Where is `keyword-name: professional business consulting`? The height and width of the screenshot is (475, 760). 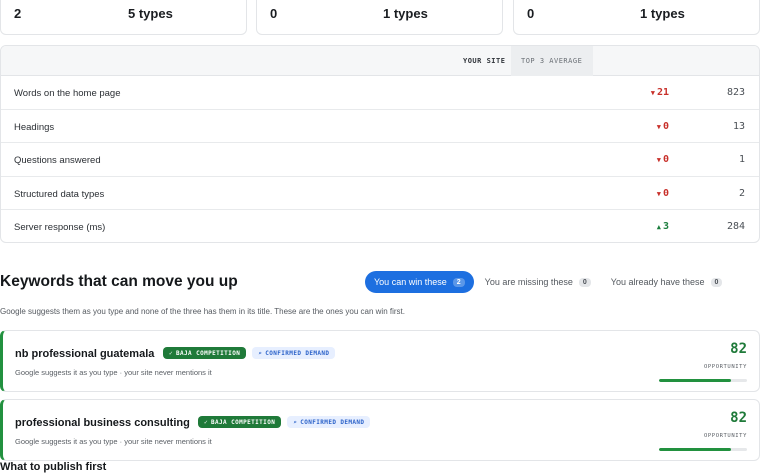
keyword-name: professional business consulting is located at coordinates (102, 423).